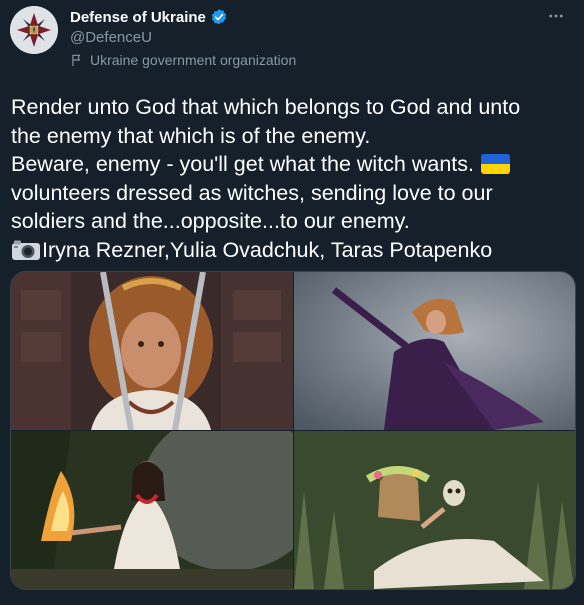 Image resolution: width=584 pixels, height=605 pixels. Describe the element at coordinates (76, 60) in the screenshot. I see `flag-icon` at that location.